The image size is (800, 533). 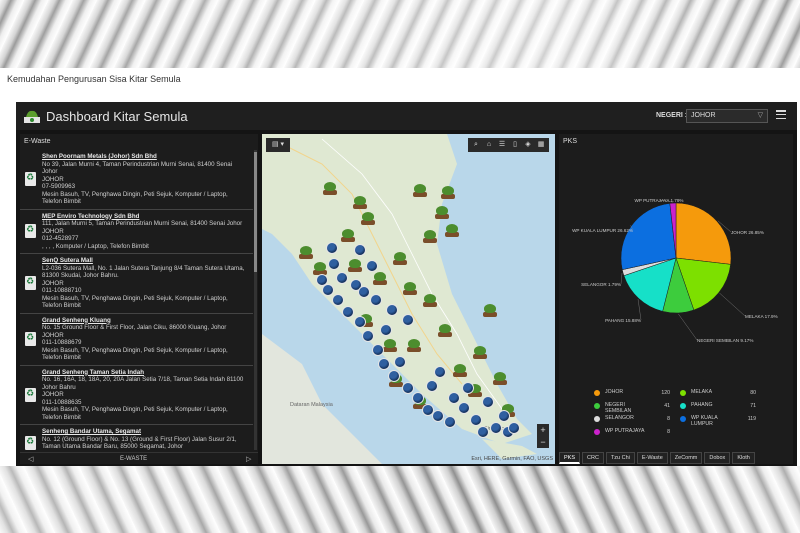 What do you see at coordinates (528, 145) in the screenshot?
I see `layers-icon: ◈` at bounding box center [528, 145].